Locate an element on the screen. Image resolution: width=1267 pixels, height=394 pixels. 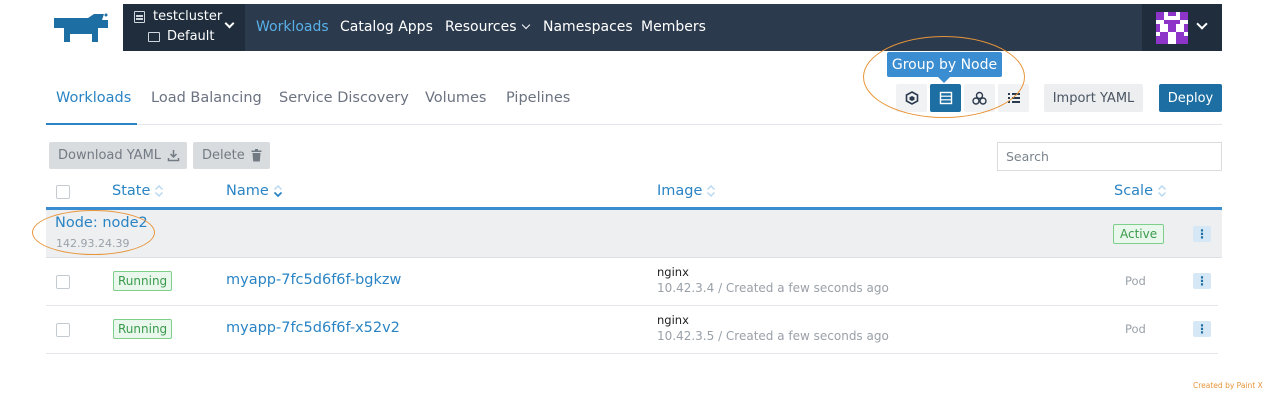
workload-name-link: myapp-7fc5d6f6f-x52v2 is located at coordinates (313, 328).